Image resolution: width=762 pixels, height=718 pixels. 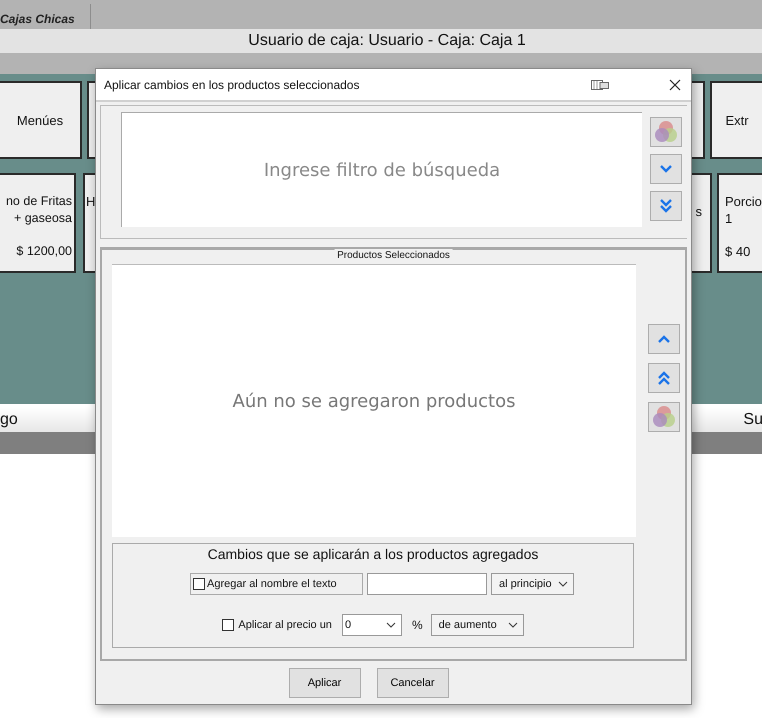 I want to click on move-down-button, so click(x=666, y=169).